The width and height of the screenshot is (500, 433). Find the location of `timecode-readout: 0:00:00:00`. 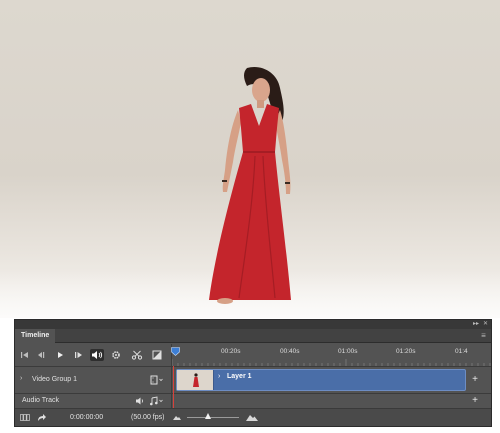

timecode-readout: 0:00:00:00 is located at coordinates (87, 417).